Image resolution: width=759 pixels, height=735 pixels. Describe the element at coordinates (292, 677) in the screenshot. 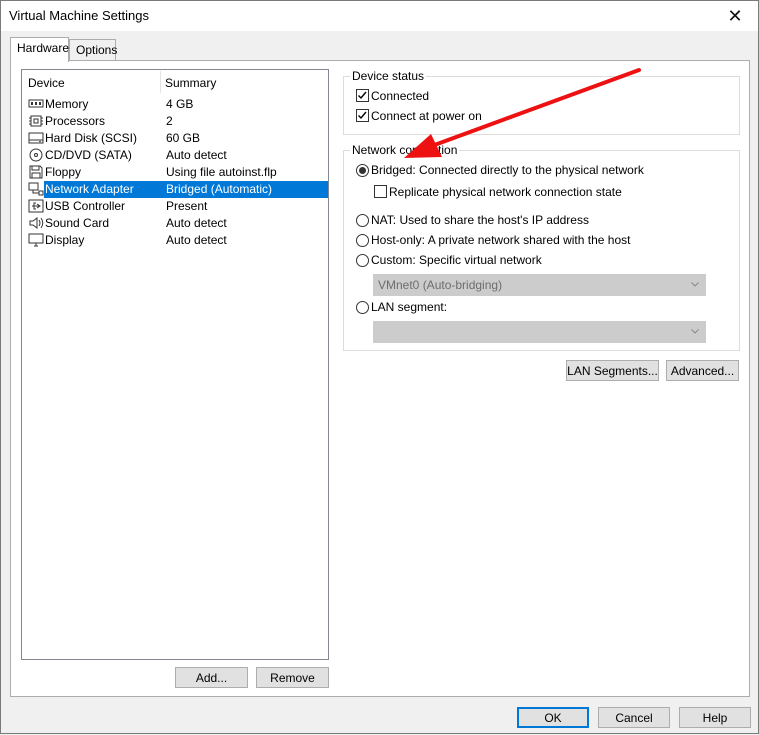

I see `remove-button: Remove` at that location.